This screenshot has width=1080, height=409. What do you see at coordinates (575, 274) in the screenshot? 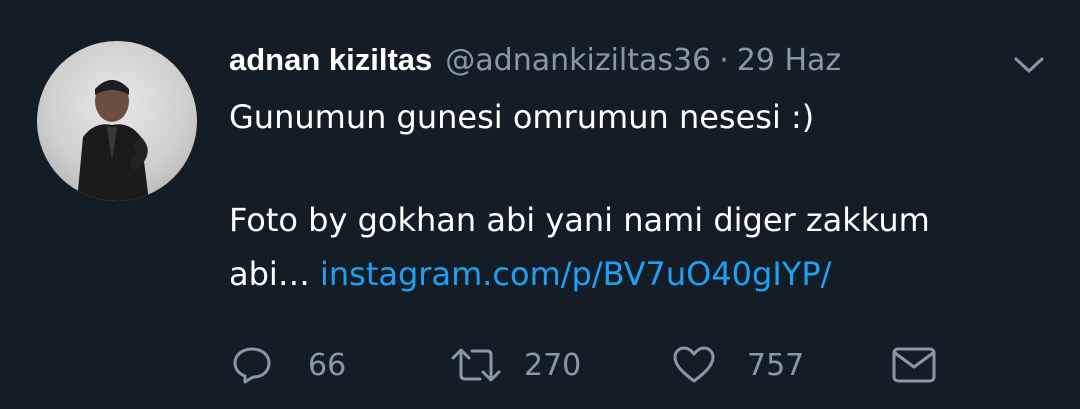
I see `instagram-link: instagram.com/p/BV7uO40gIYP/` at bounding box center [575, 274].